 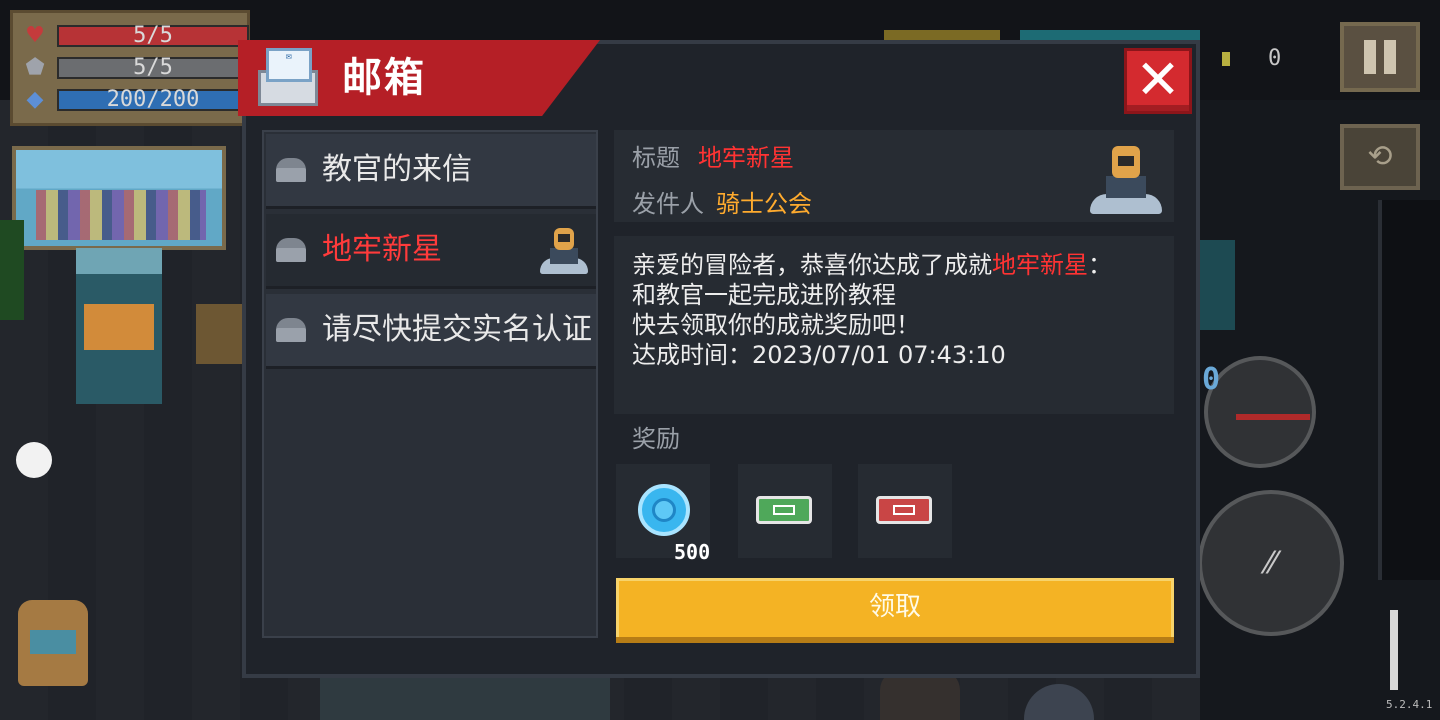 I want to click on claim-button: 领取, so click(x=895, y=610).